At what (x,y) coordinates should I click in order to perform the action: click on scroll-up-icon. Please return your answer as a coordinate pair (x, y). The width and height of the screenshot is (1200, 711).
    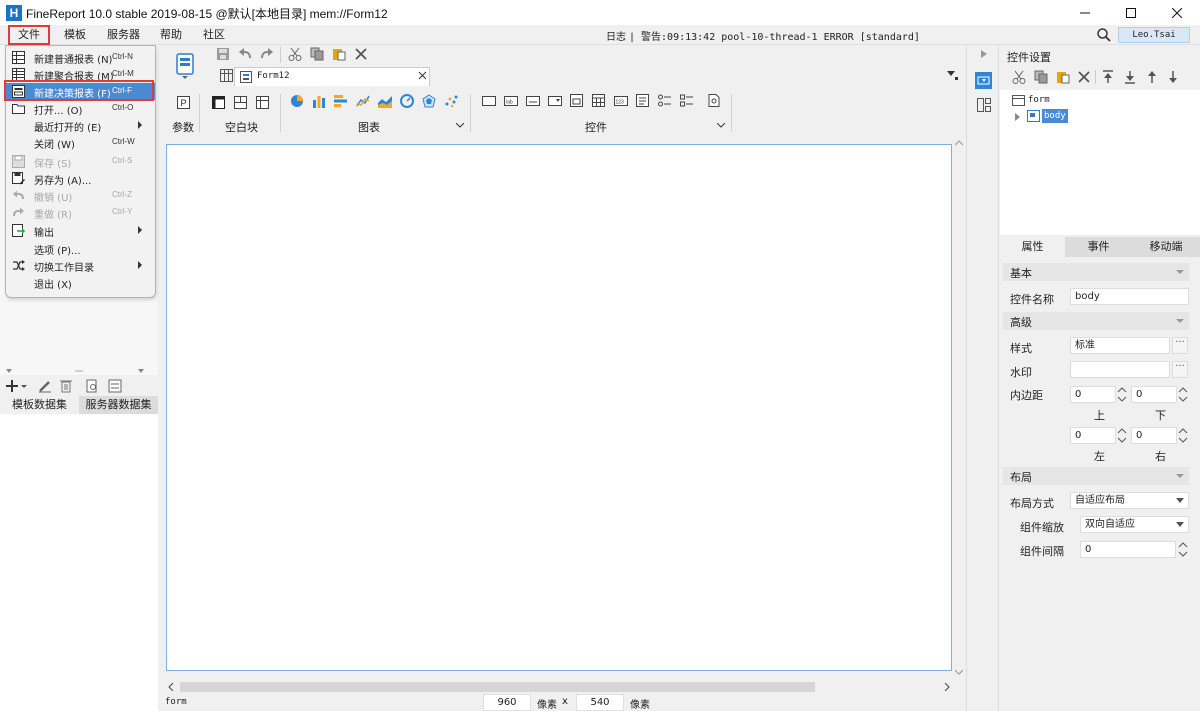
    Looking at the image, I should click on (959, 143).